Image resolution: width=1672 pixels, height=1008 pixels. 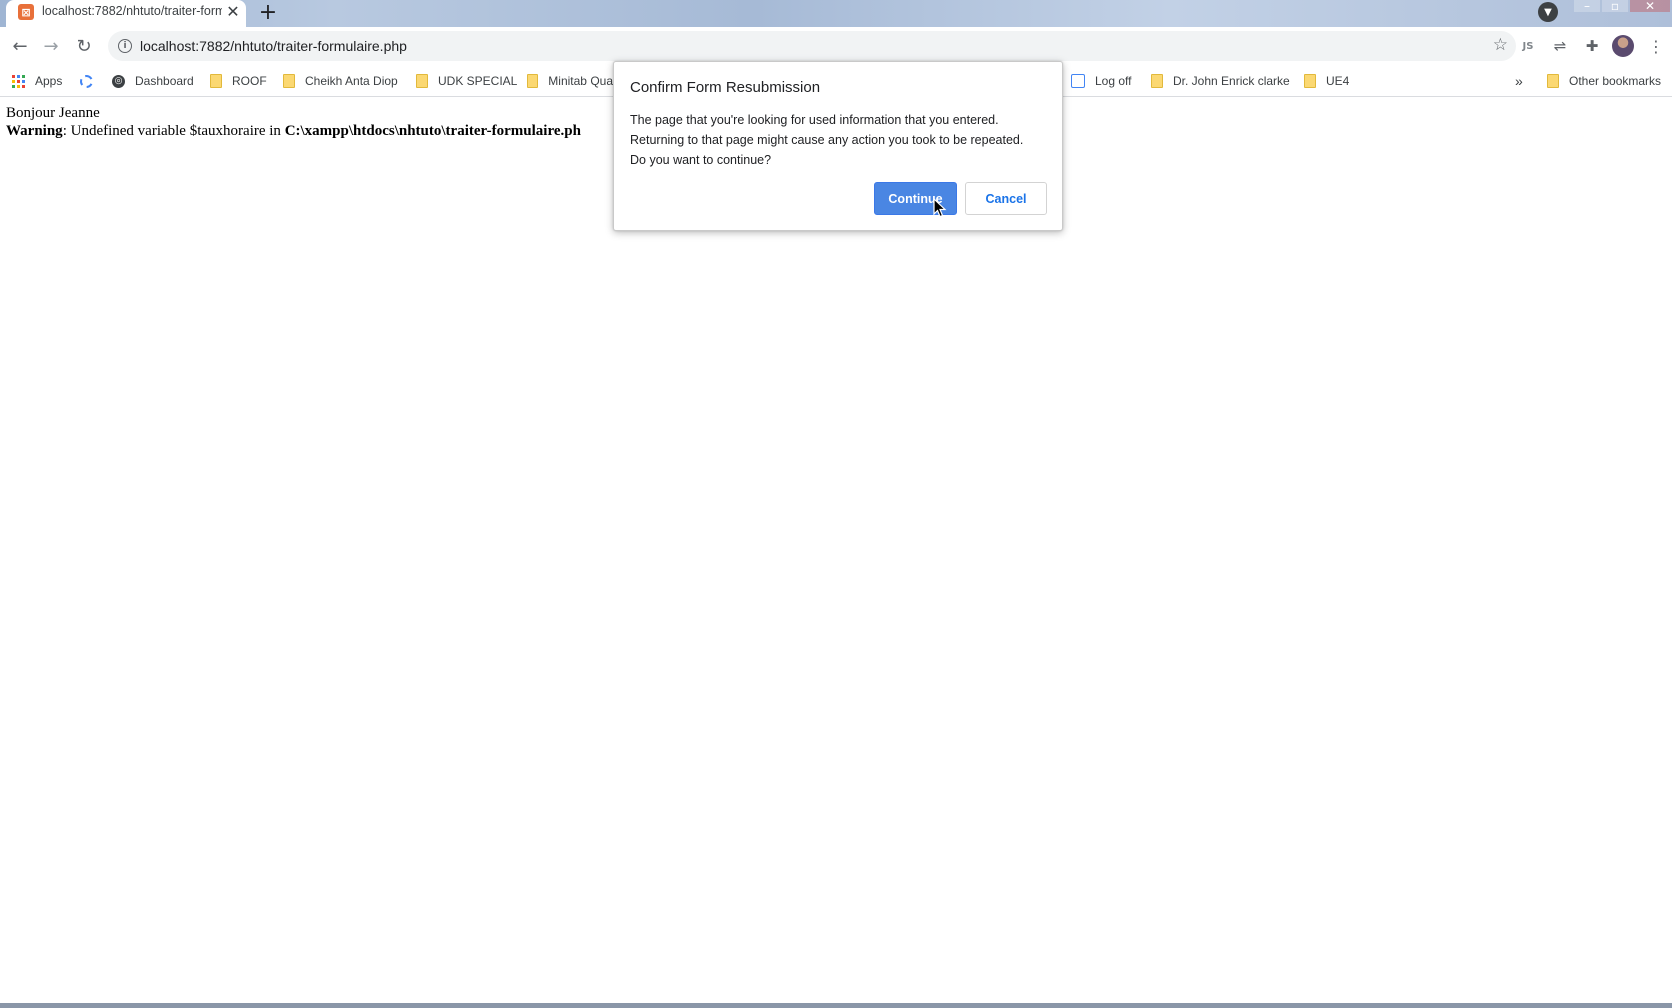 I want to click on bookmark-label: Dr. John Enrick clarke, so click(x=1231, y=81).